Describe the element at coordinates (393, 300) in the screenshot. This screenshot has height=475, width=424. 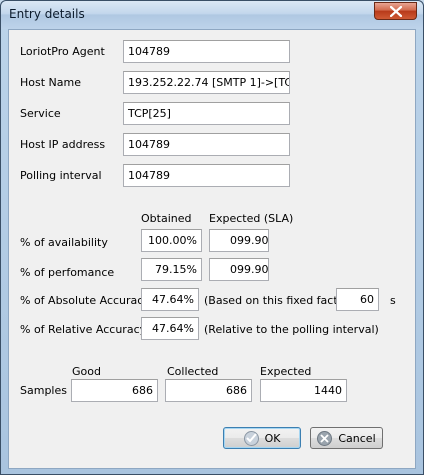
I see `fixed-factor-unit: s` at that location.